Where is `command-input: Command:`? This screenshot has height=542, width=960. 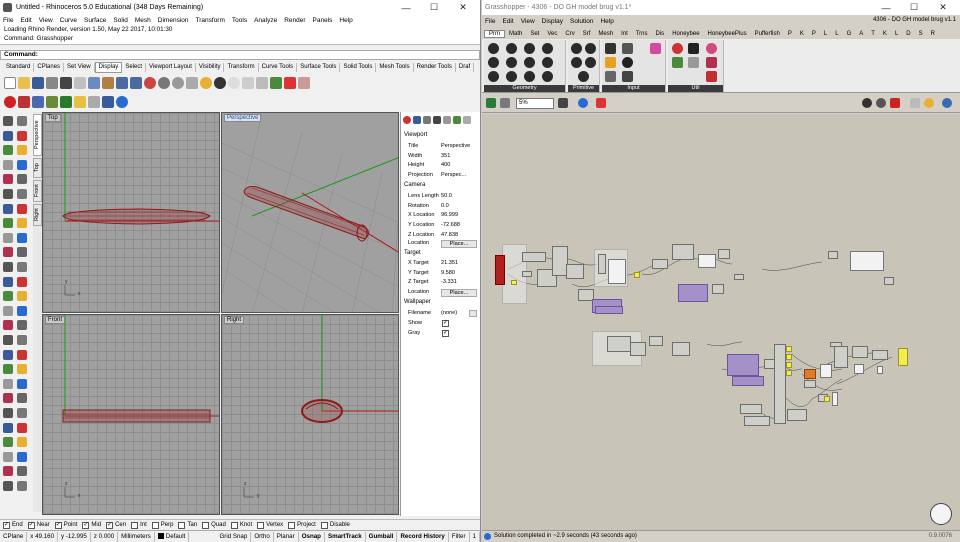
command-input: Command: is located at coordinates (240, 55).